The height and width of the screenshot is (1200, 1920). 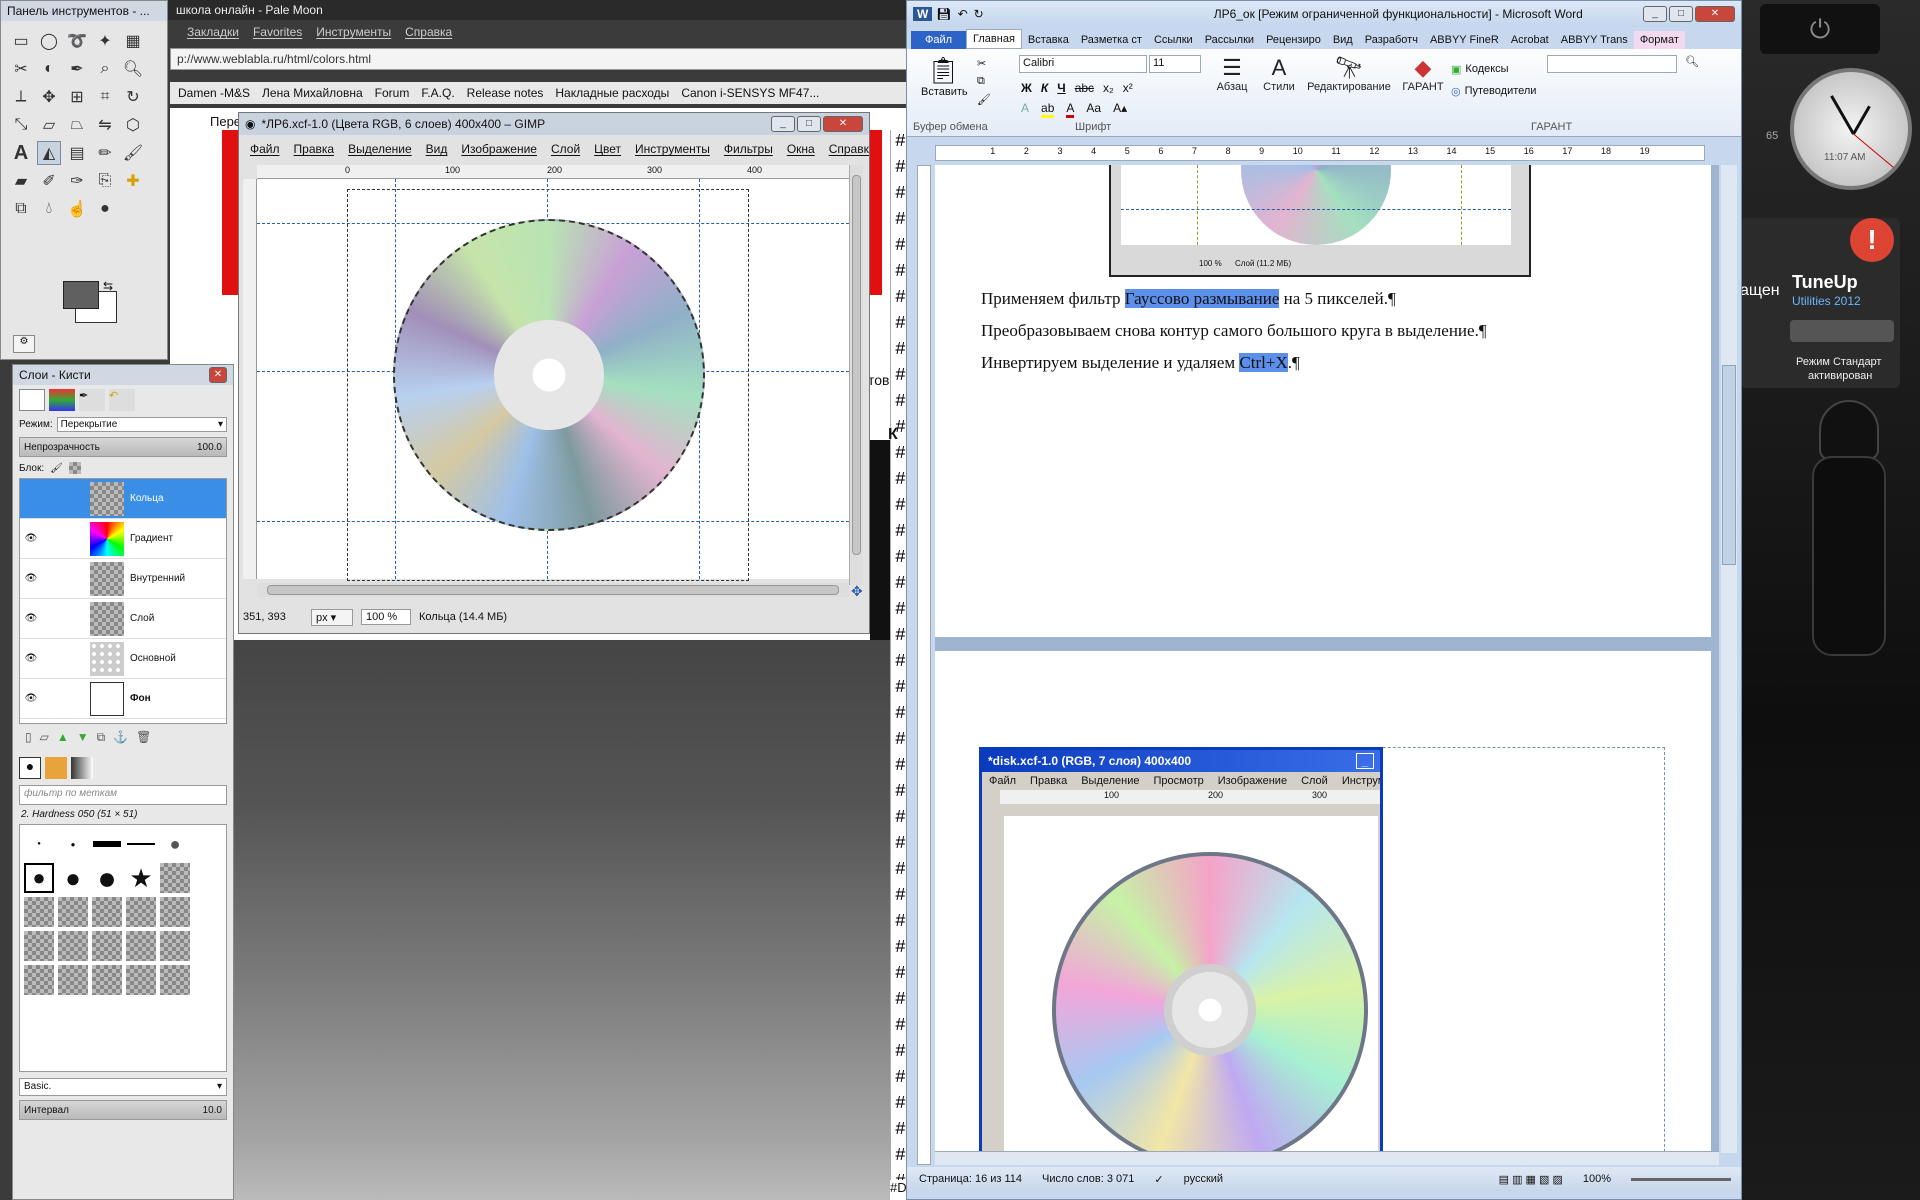 What do you see at coordinates (28, 737) in the screenshot?
I see `new-layer-icon: ▯` at bounding box center [28, 737].